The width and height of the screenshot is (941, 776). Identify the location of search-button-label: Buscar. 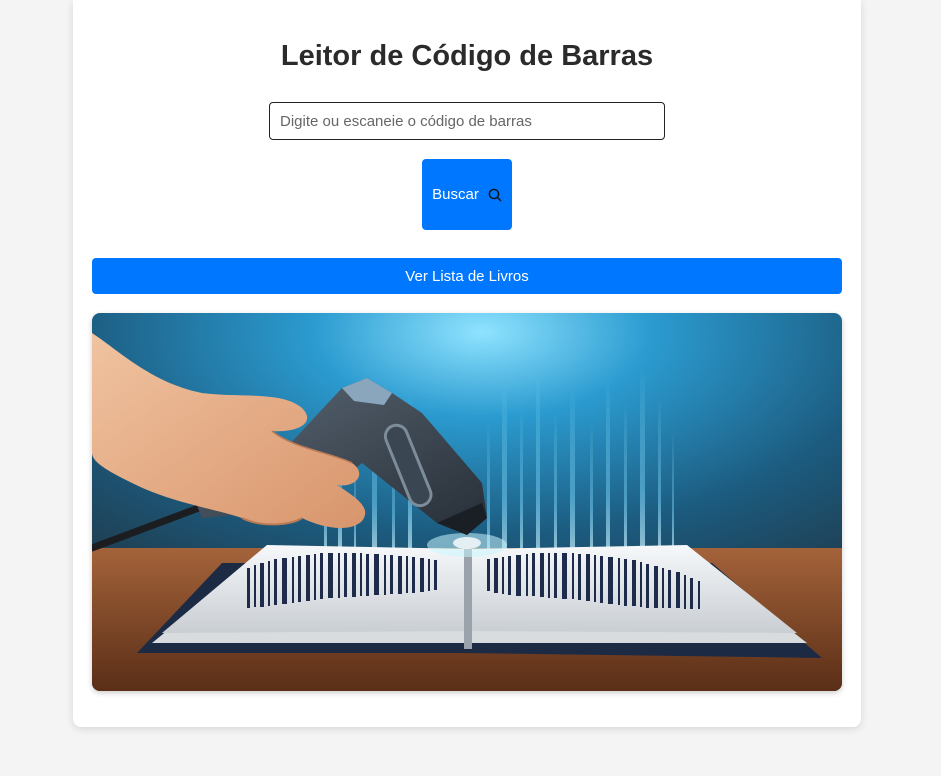
(455, 194).